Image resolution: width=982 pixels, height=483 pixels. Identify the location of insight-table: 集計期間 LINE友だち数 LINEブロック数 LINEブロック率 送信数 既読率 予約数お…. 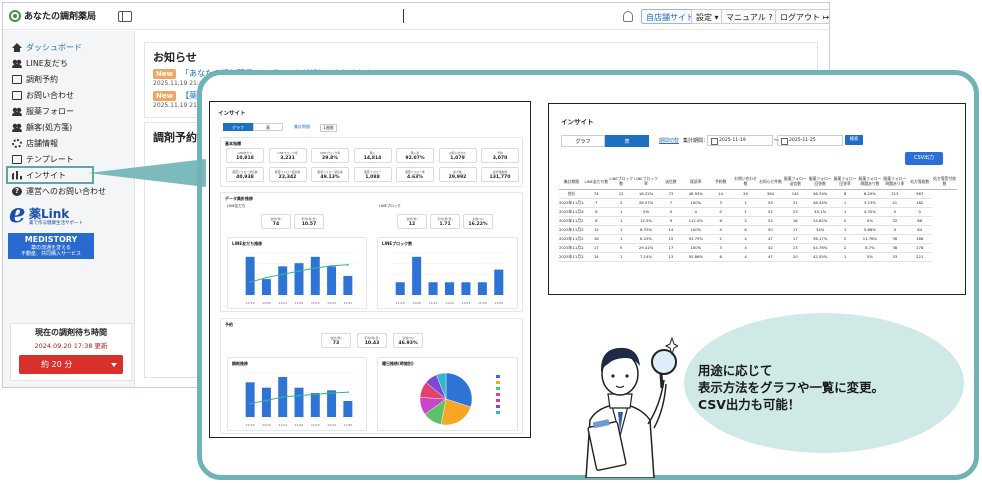
(758, 218).